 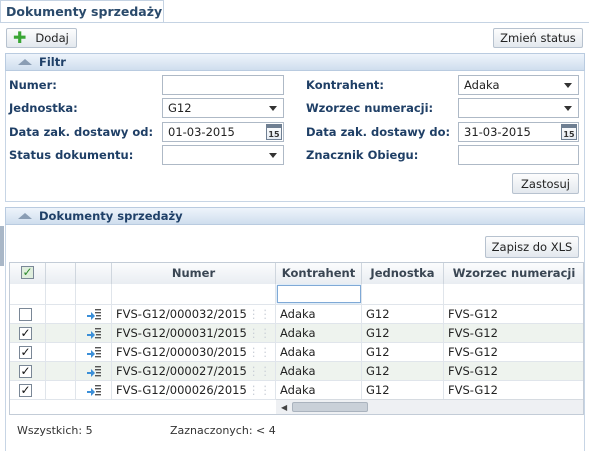 I want to click on kontrahent-label: Kontrahent:, so click(x=345, y=85).